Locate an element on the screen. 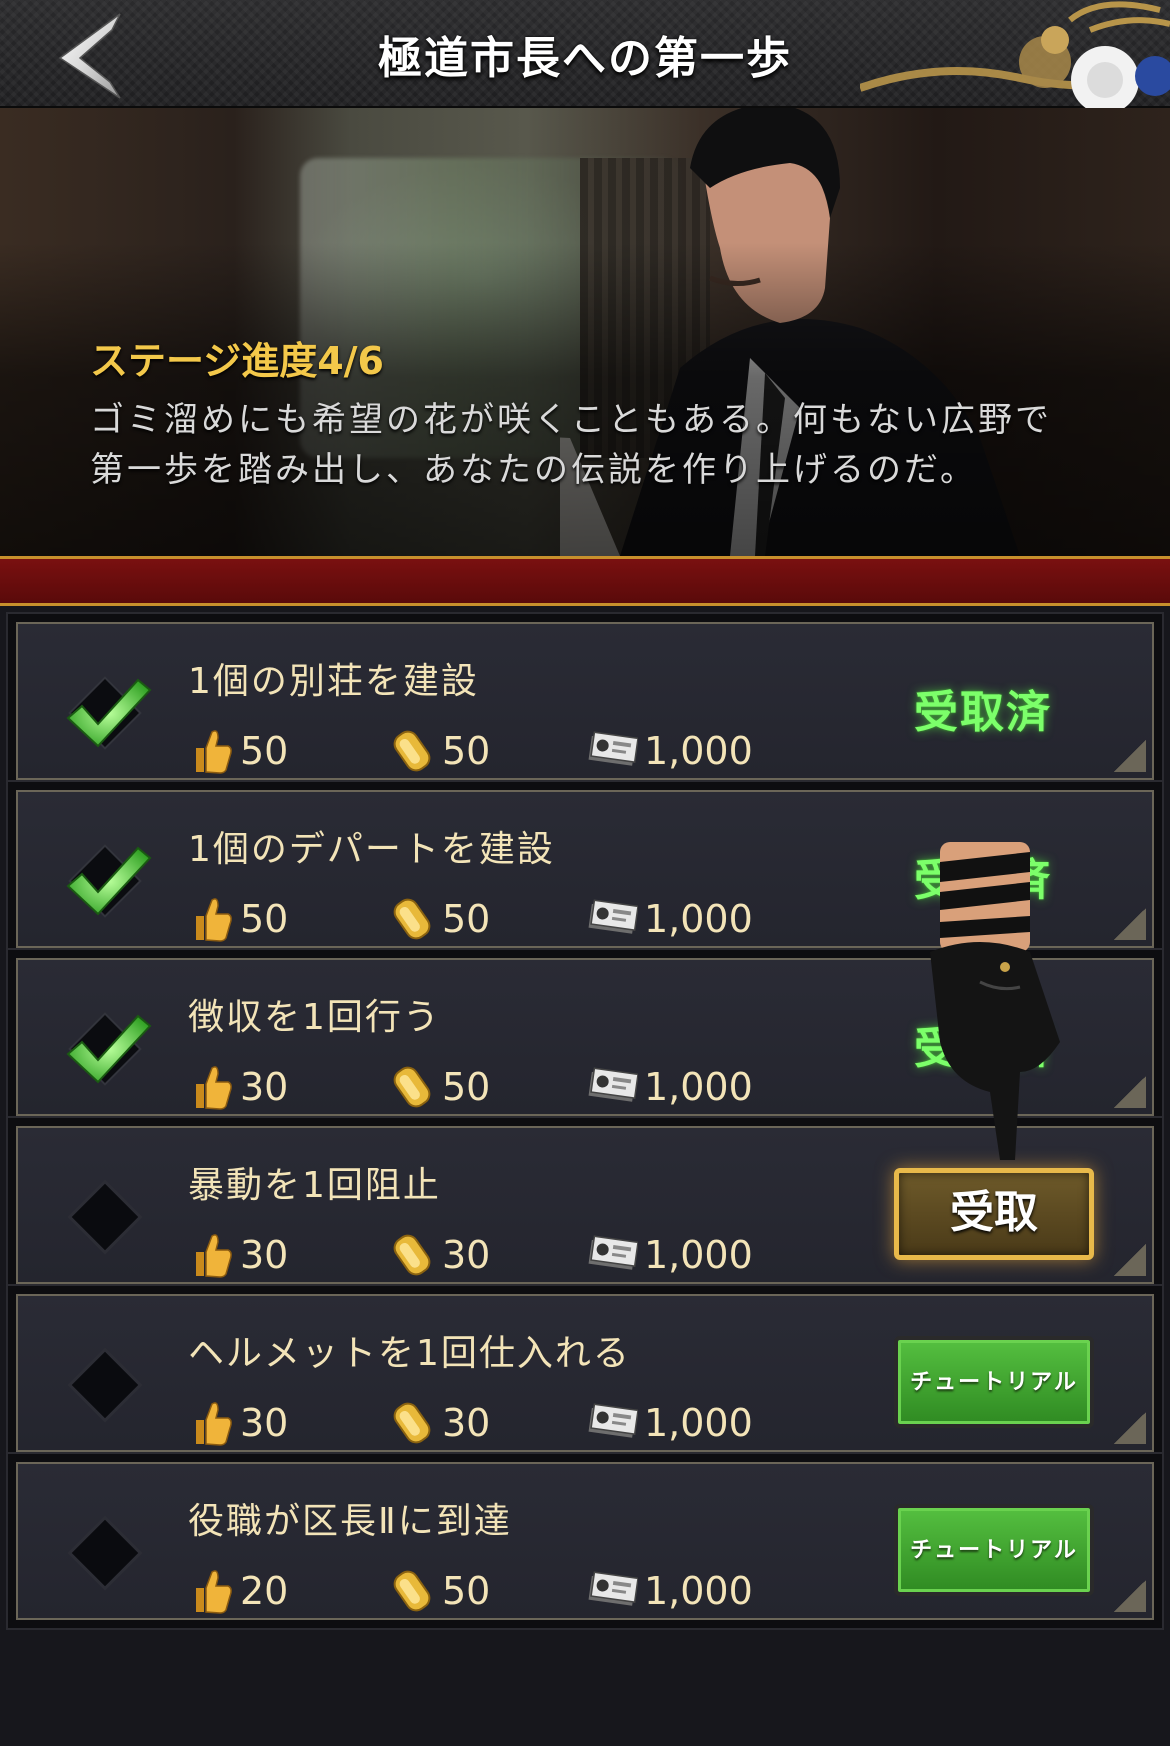  quest-row: 徴収を1回行う 30 50 1,000 受取済 is located at coordinates (585, 1037).